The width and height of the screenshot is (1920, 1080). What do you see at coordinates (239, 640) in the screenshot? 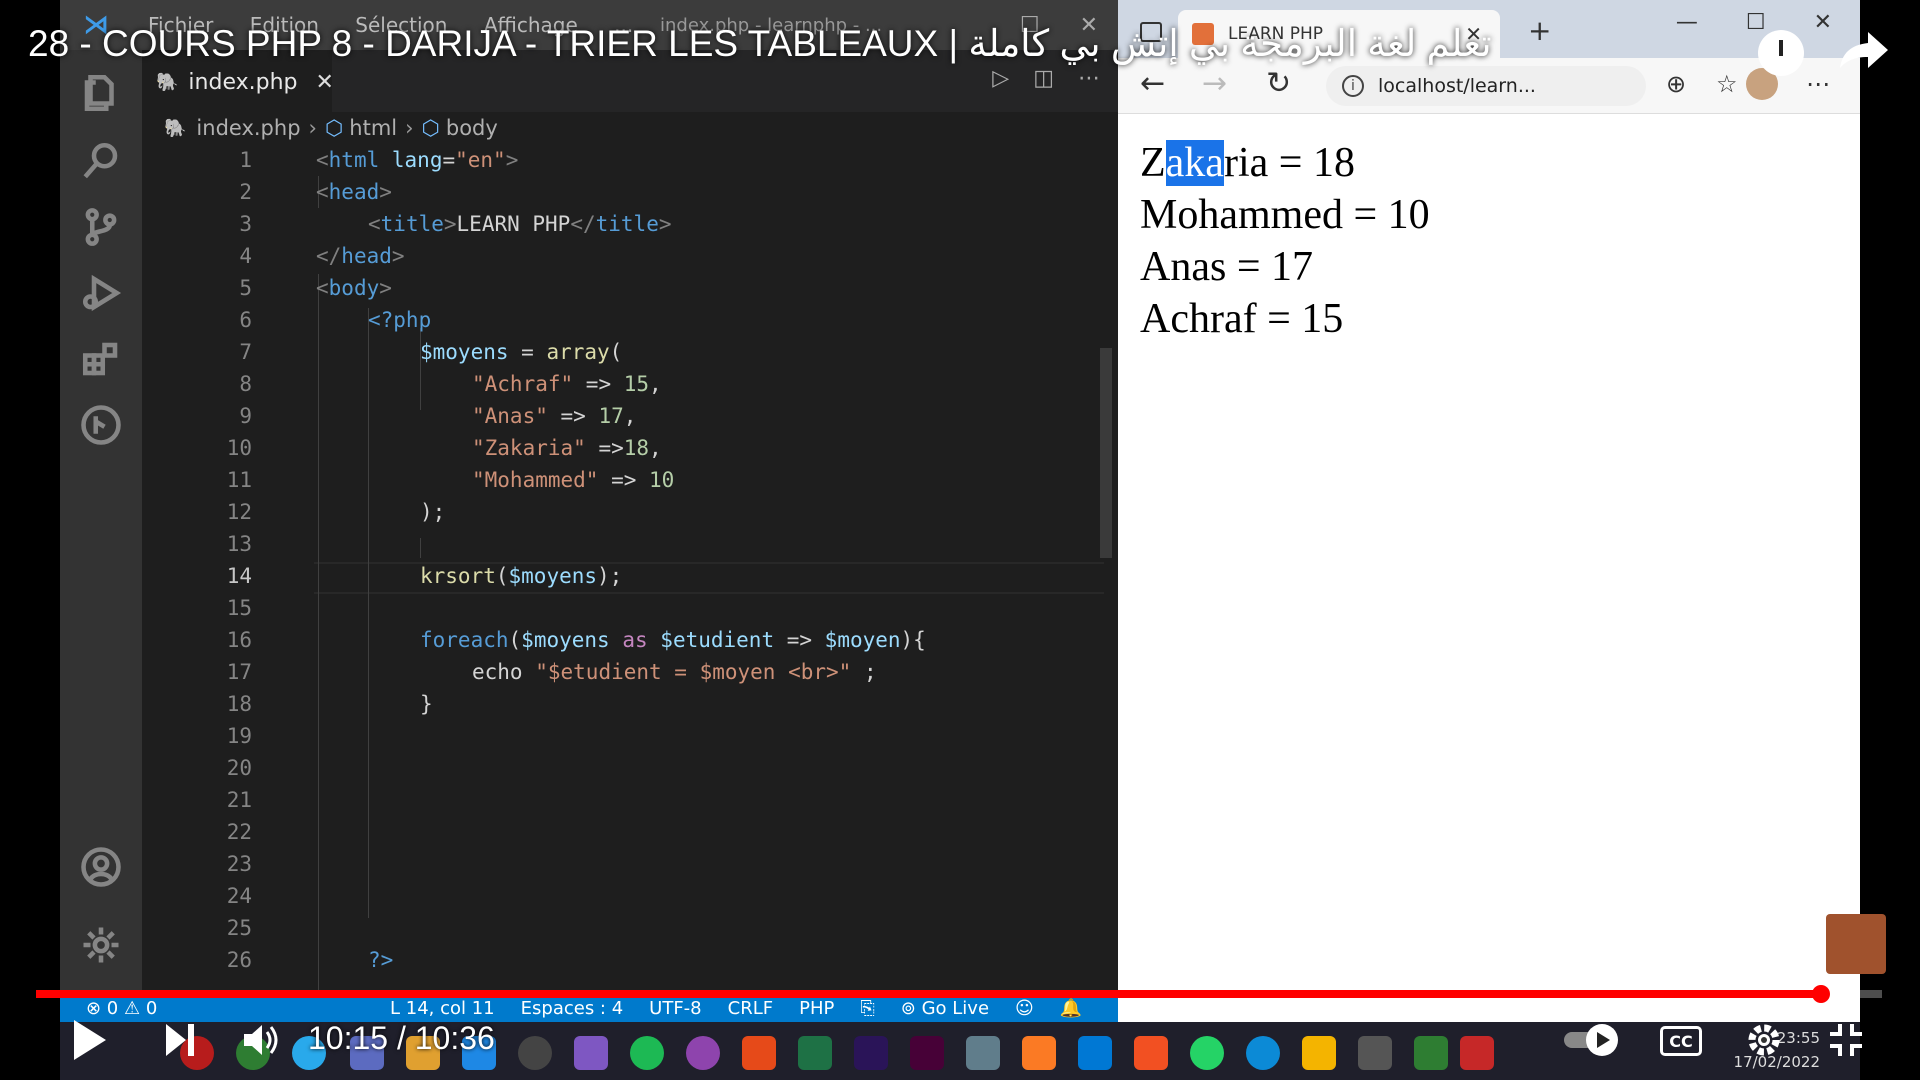
I see `line-number: 16` at bounding box center [239, 640].